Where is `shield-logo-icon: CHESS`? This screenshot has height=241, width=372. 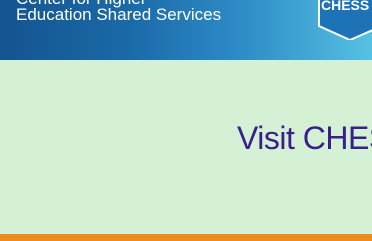
shield-logo-icon: CHESS is located at coordinates (345, 20).